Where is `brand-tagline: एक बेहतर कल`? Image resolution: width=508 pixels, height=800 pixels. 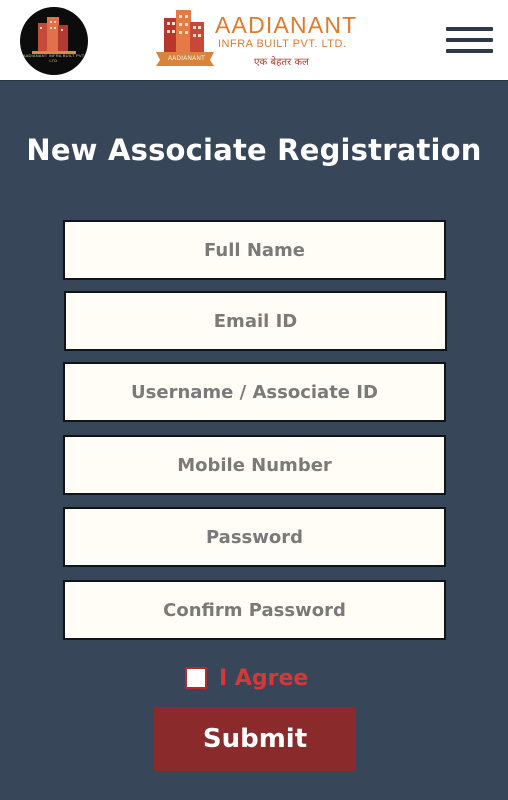 brand-tagline: एक बेहतर कल is located at coordinates (281, 62).